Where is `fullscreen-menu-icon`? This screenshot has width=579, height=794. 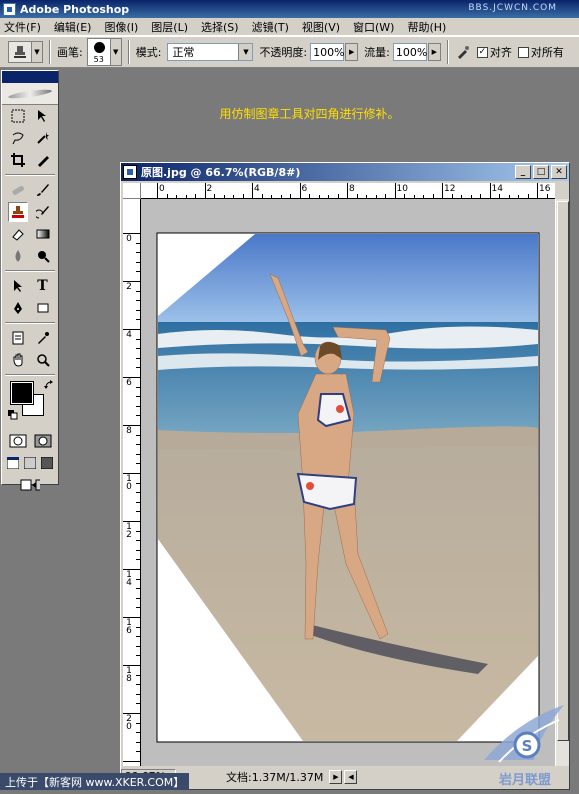 fullscreen-menu-icon is located at coordinates (30, 463).